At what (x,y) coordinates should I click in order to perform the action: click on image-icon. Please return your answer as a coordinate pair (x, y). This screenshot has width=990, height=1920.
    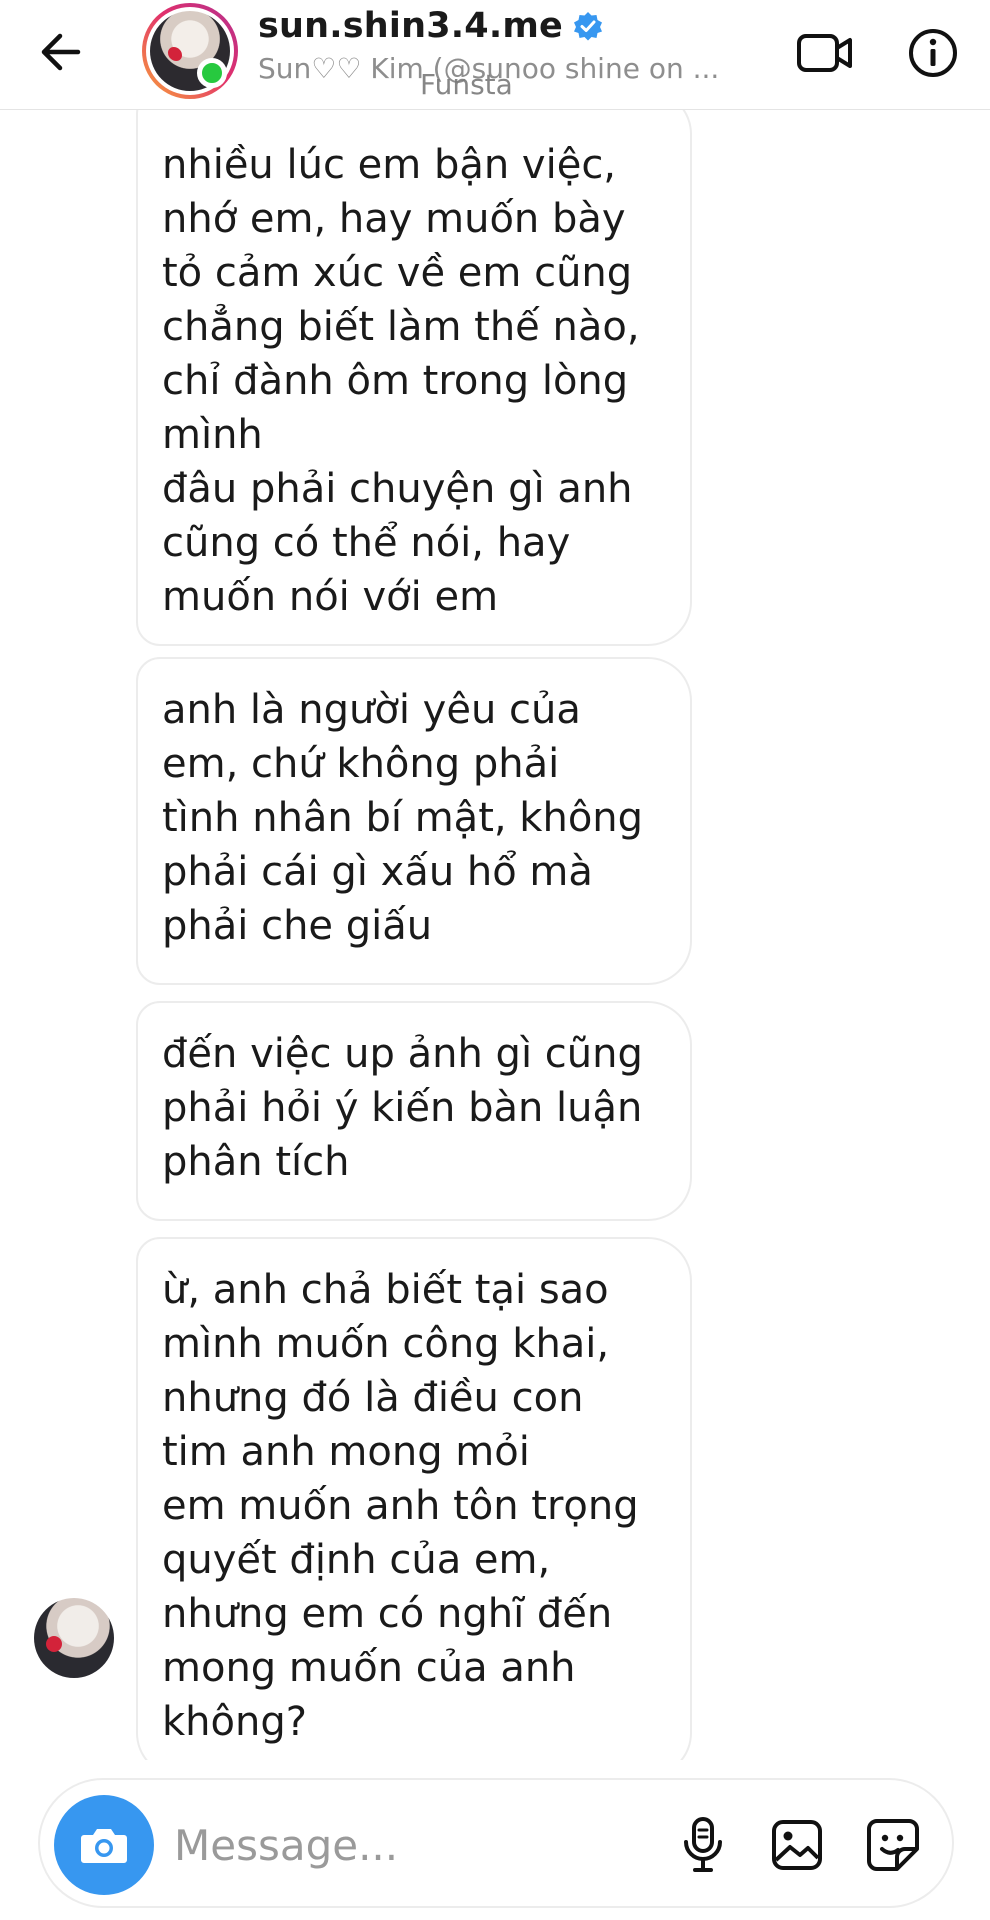
    Looking at the image, I should click on (797, 1845).